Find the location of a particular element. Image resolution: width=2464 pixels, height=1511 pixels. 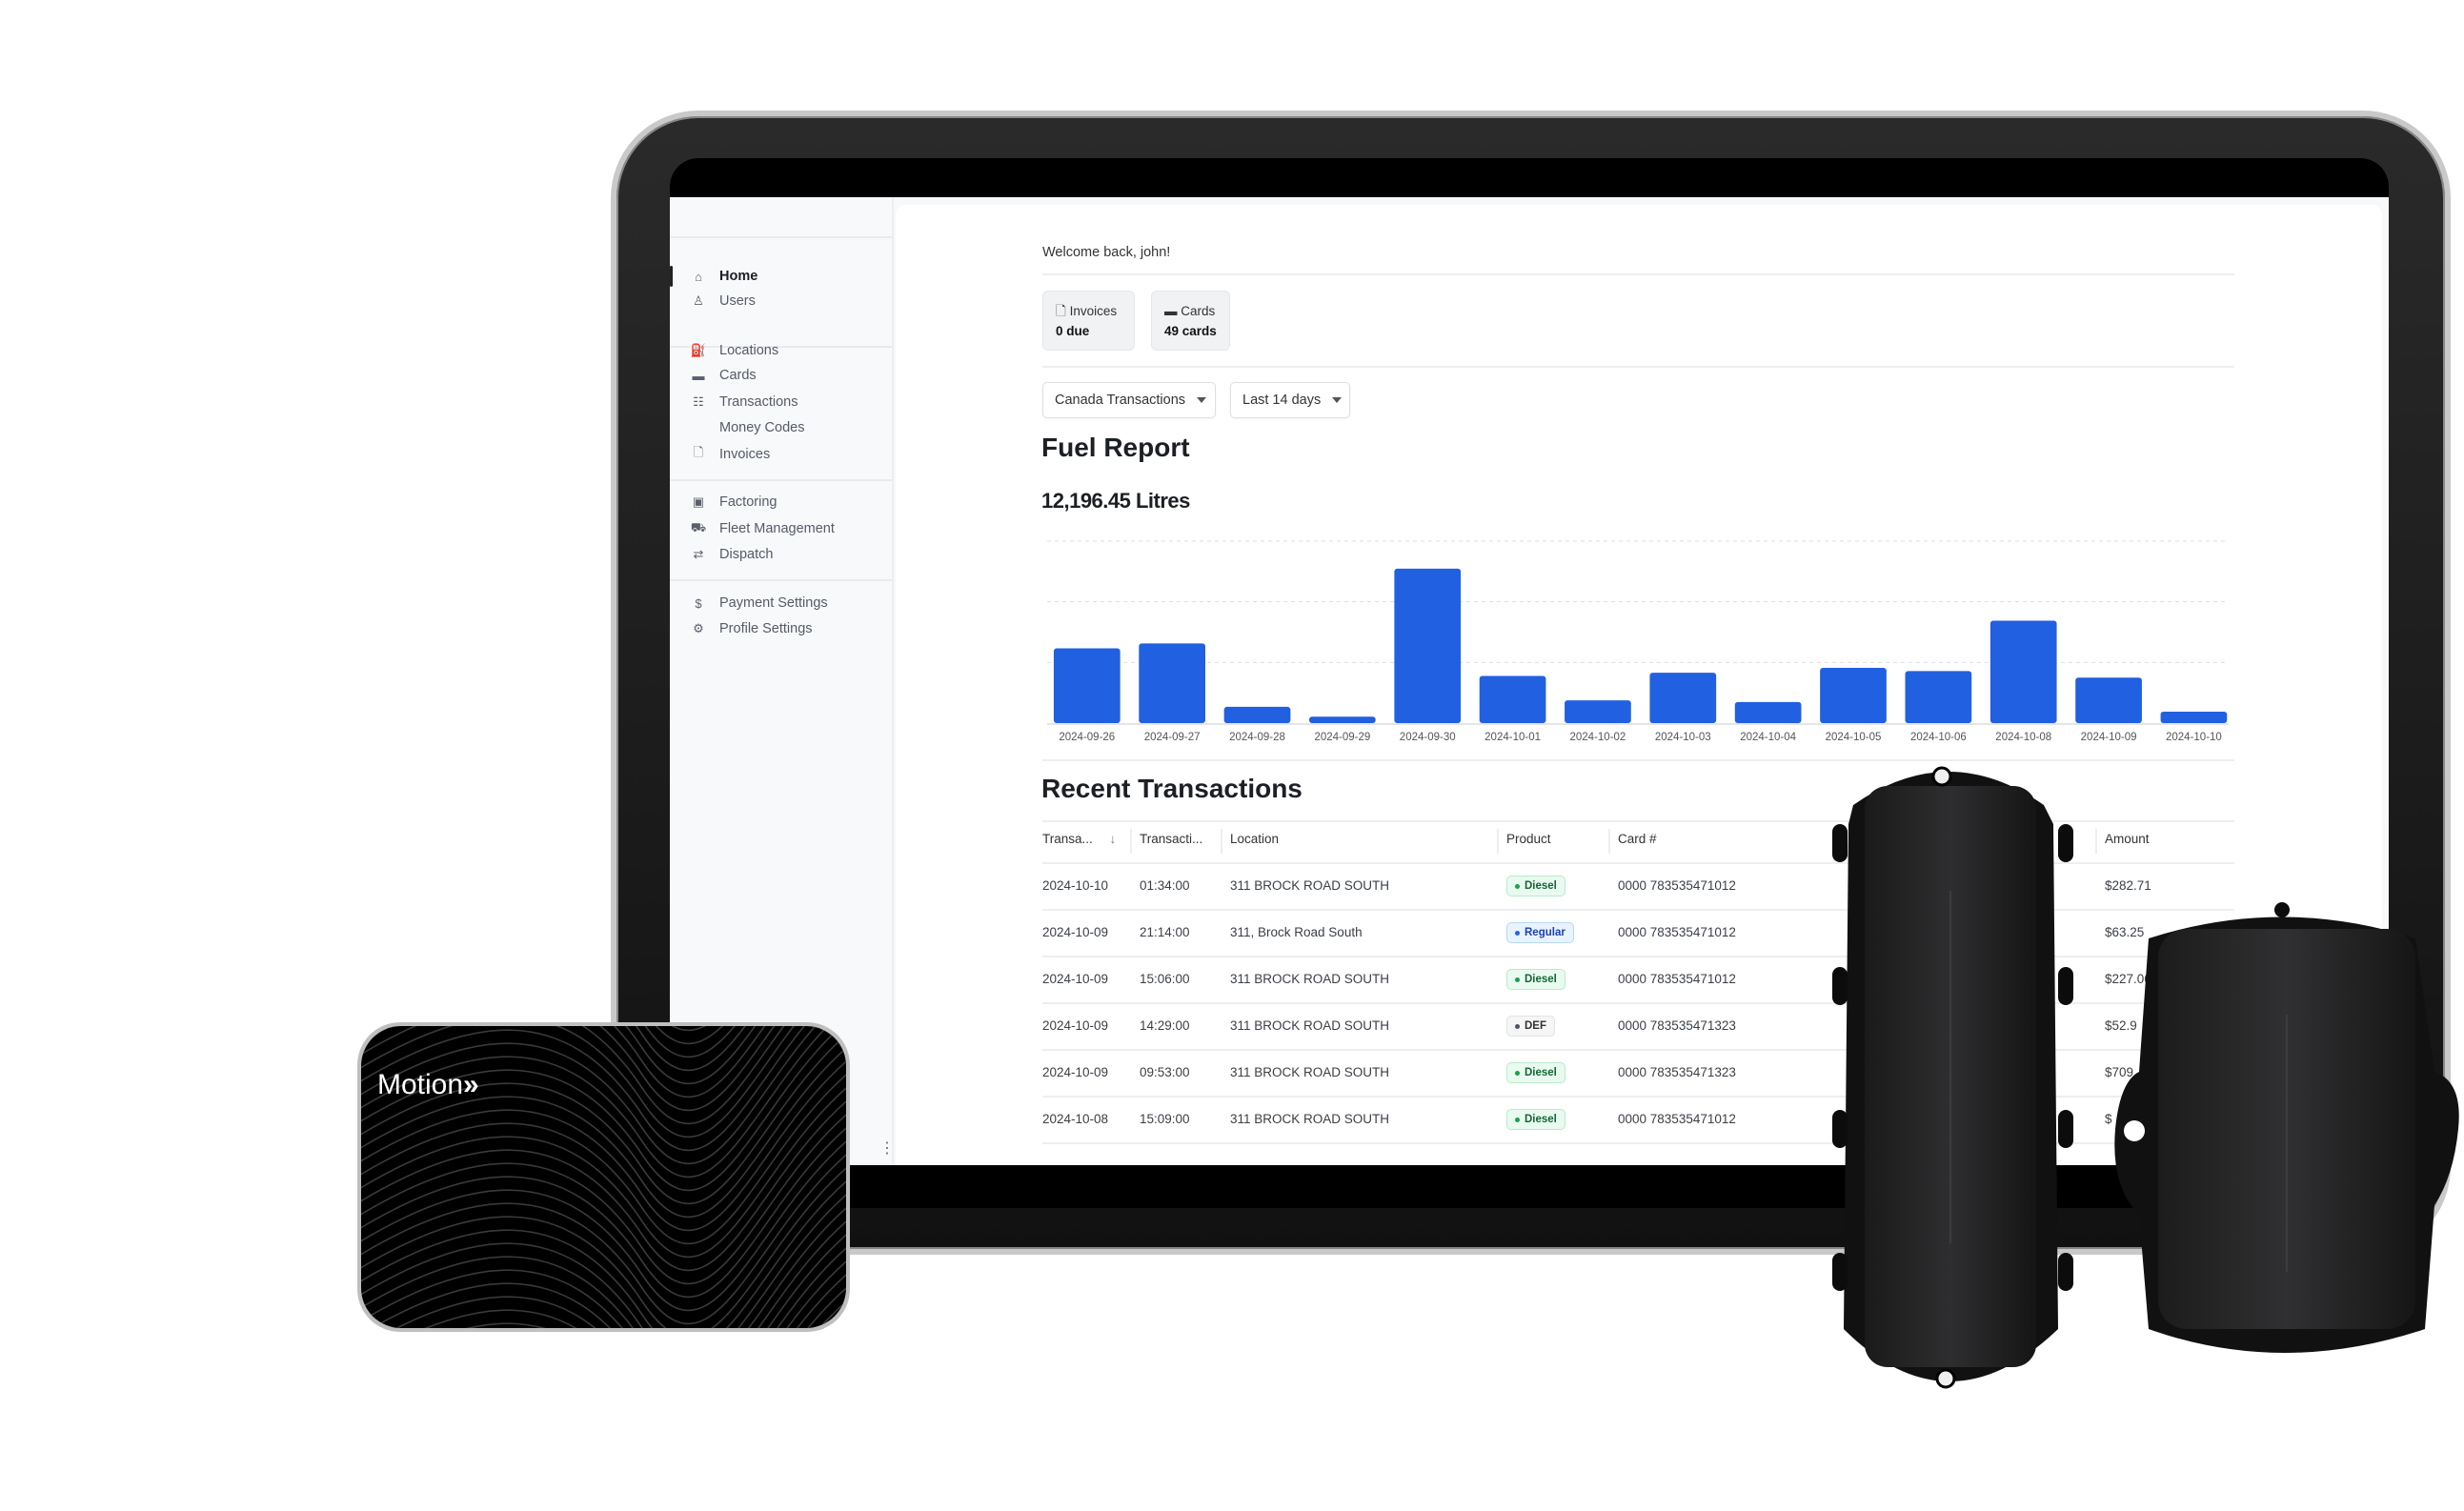

cards-value: 49 cards is located at coordinates (1190, 331).